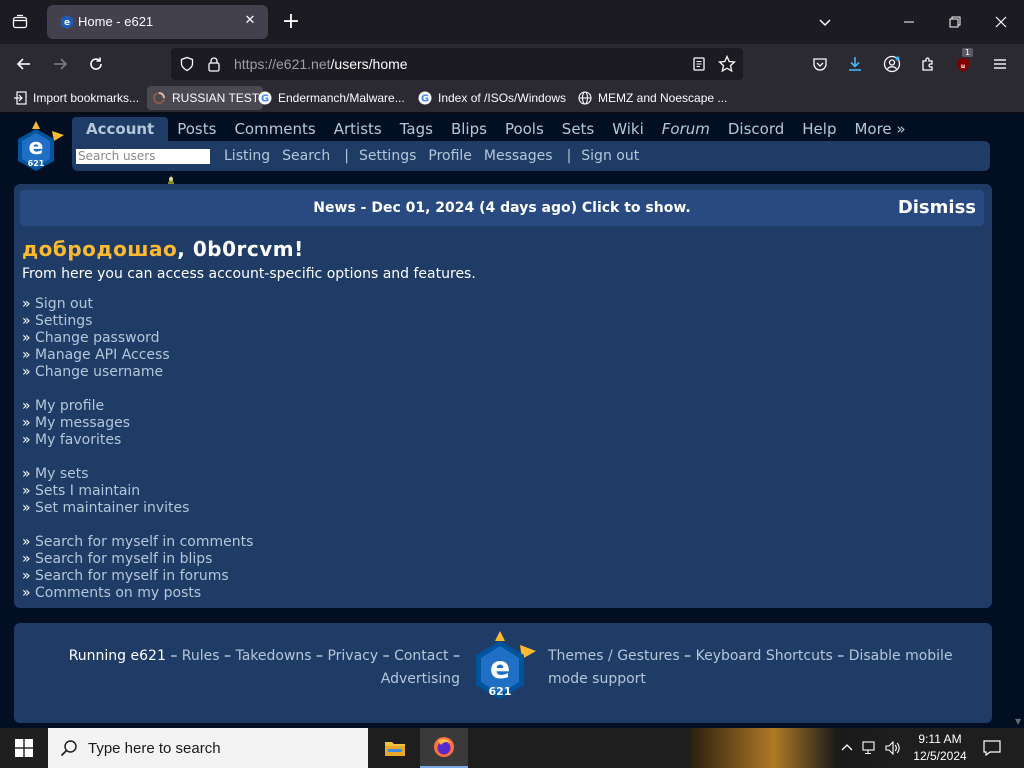 This screenshot has width=1024, height=768. I want to click on bookmark-index-isos: G Index of /ISOs/Windows, so click(491, 98).